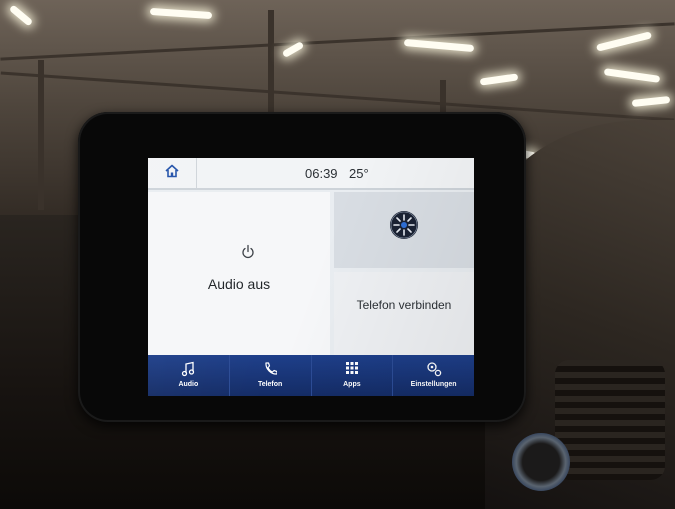 The height and width of the screenshot is (509, 675). Describe the element at coordinates (541, 462) in the screenshot. I see `control-knob` at that location.